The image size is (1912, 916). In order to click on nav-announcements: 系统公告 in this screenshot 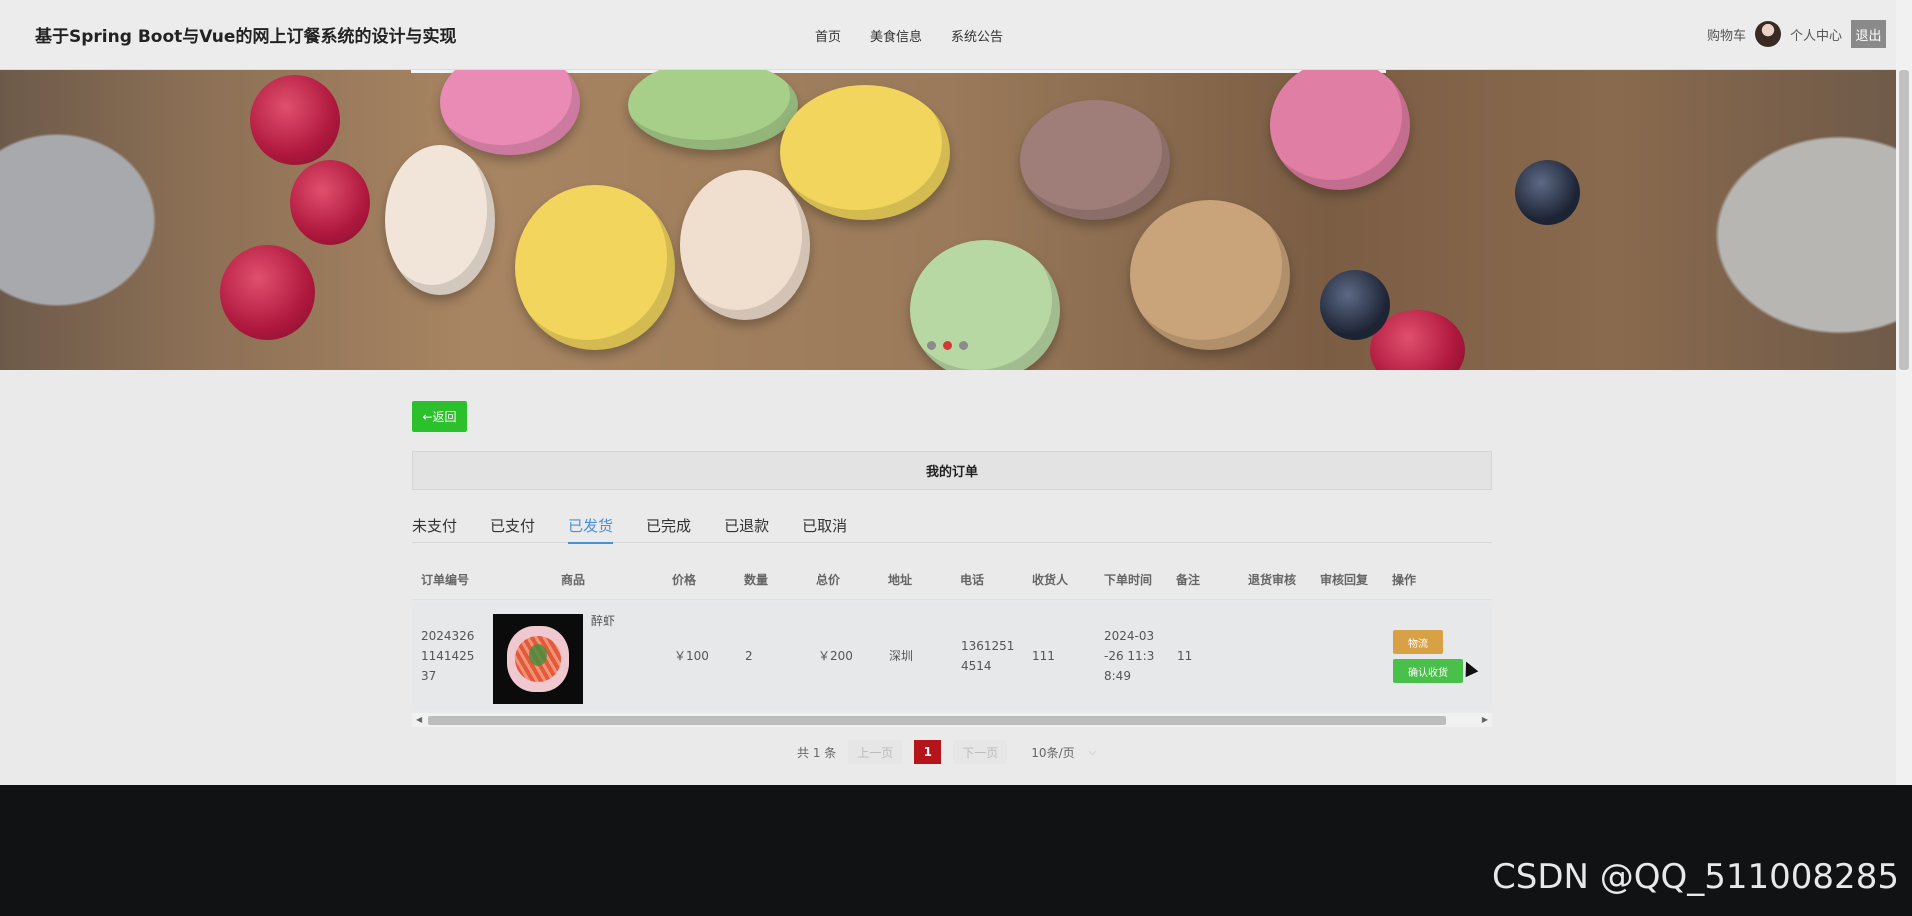, I will do `click(977, 35)`.